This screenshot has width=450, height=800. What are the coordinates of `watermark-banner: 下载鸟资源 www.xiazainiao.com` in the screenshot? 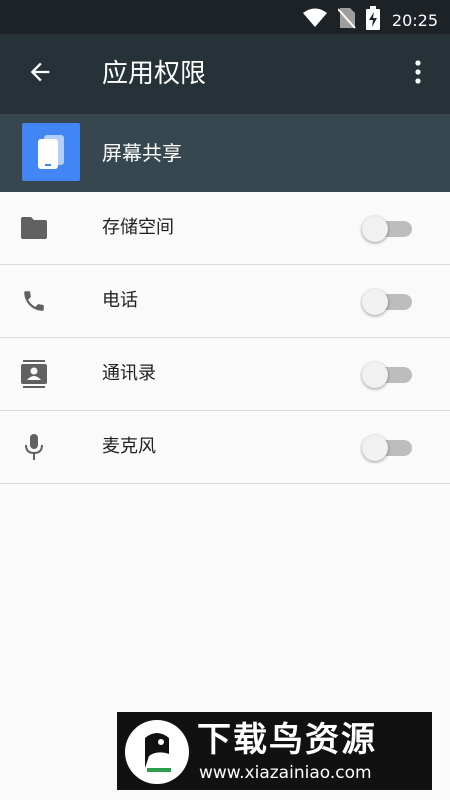 It's located at (274, 751).